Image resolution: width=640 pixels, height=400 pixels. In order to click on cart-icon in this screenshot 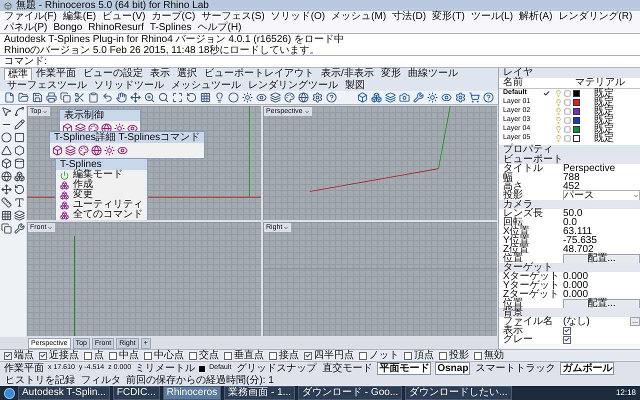, I will do `click(474, 97)`.